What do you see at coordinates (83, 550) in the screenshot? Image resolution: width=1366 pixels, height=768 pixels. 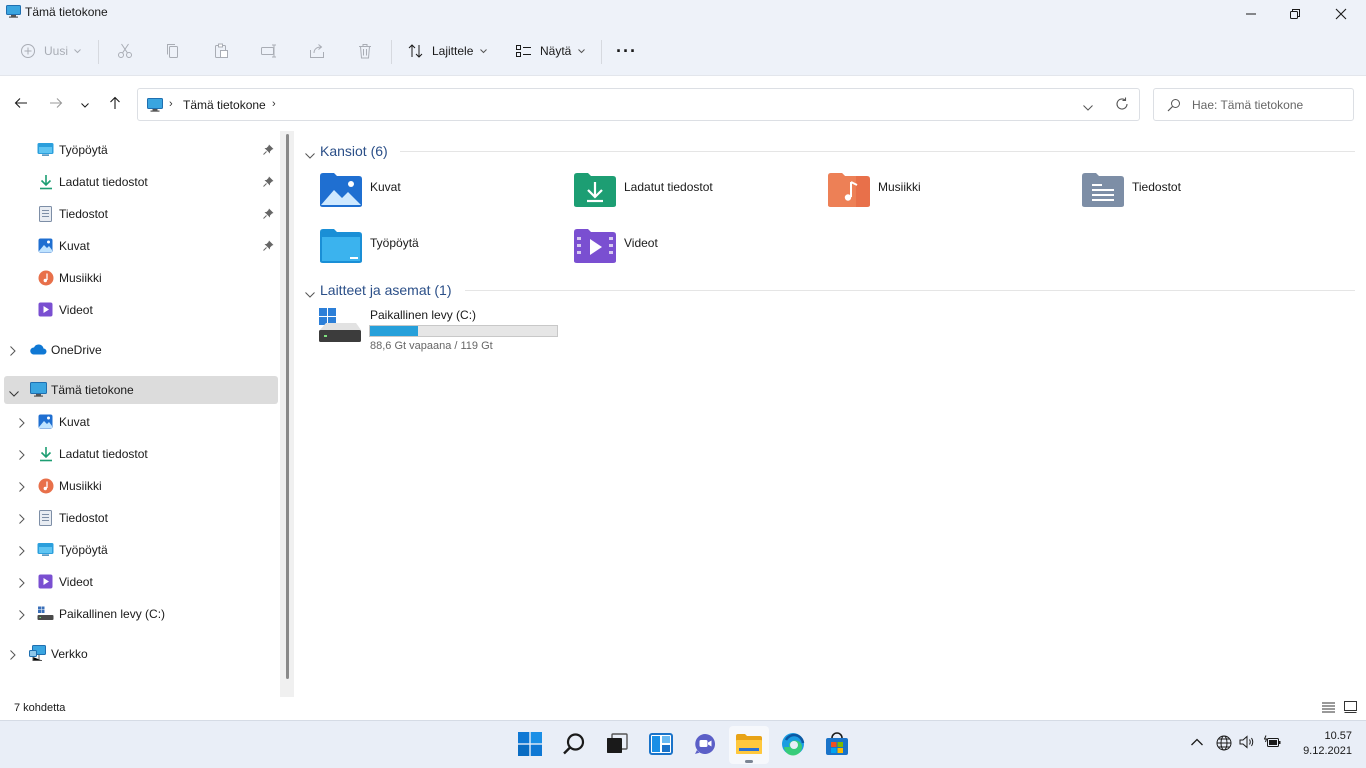 I see `sidebar-item-label: Työpöytä` at bounding box center [83, 550].